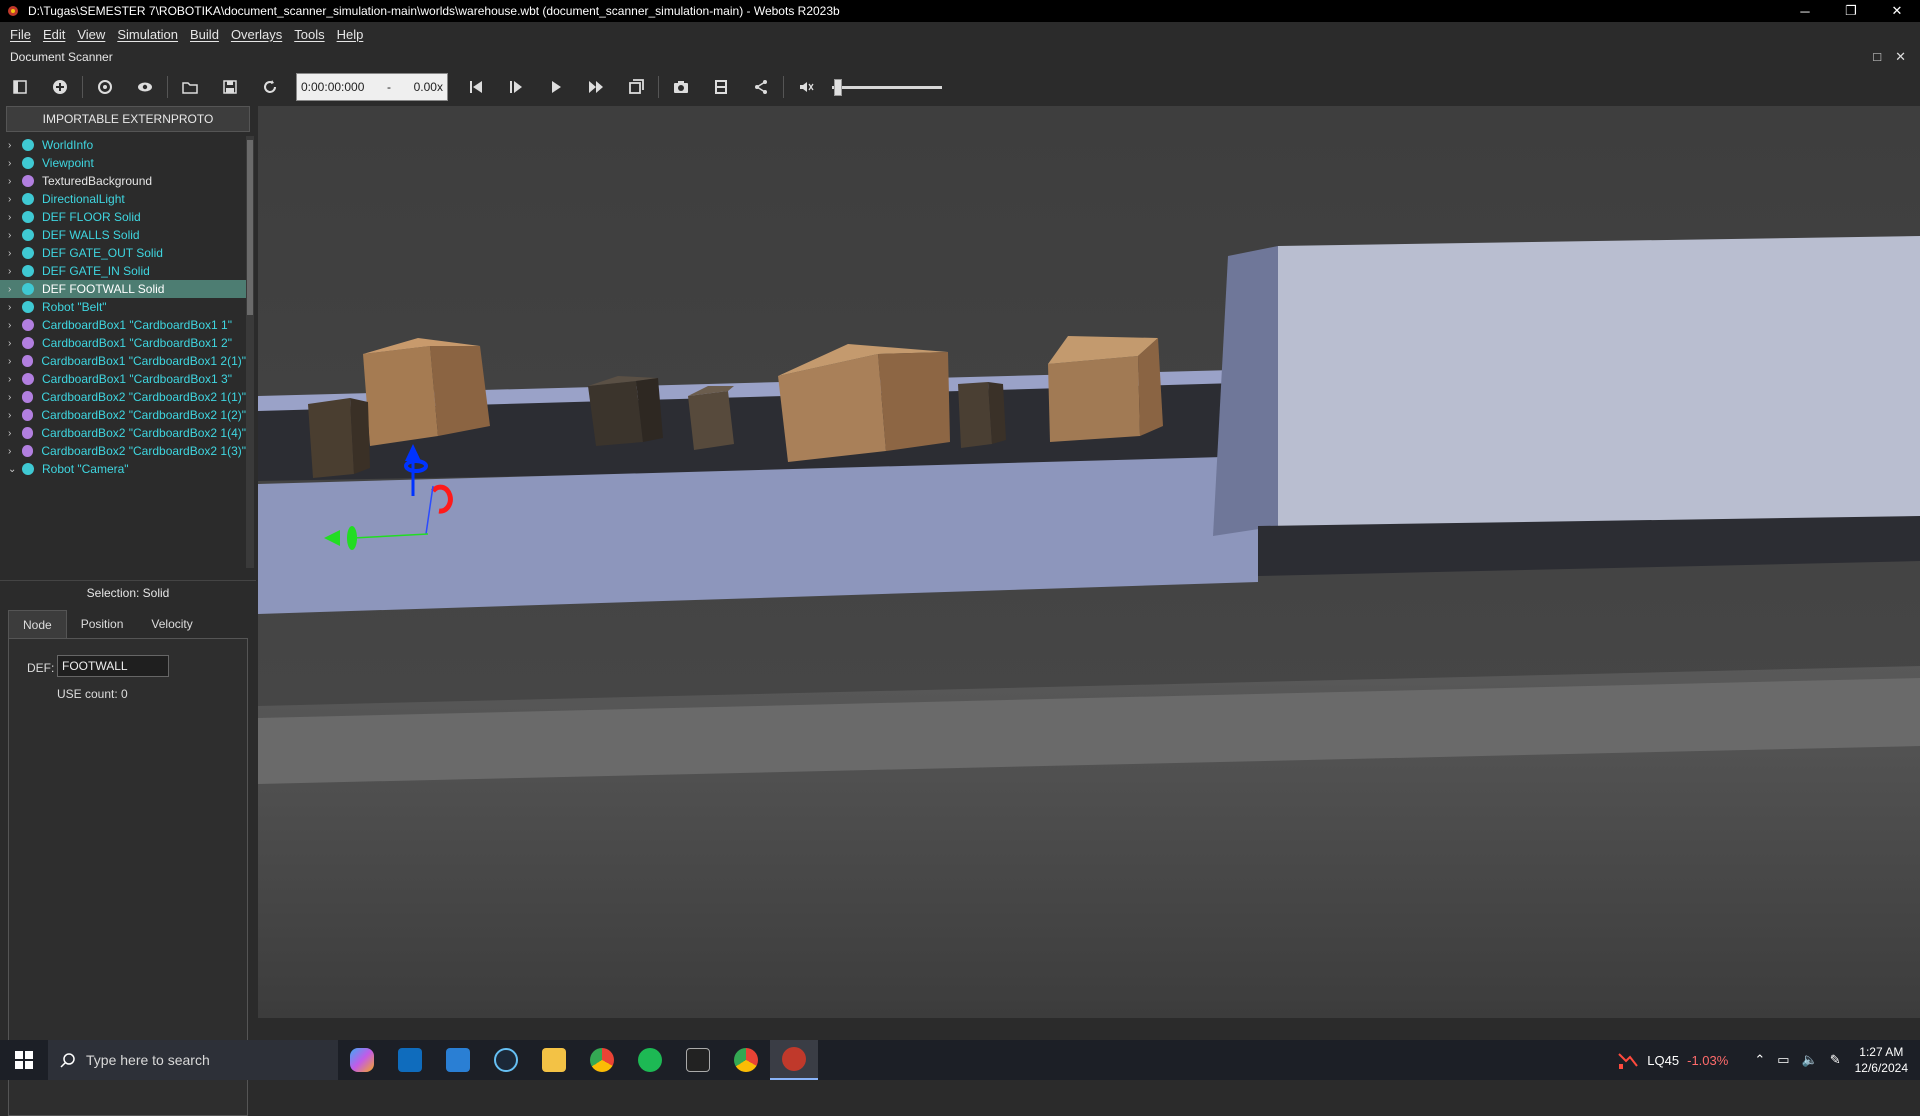 Image resolution: width=1920 pixels, height=1116 pixels. I want to click on stock-chart-icon, so click(1628, 1060).